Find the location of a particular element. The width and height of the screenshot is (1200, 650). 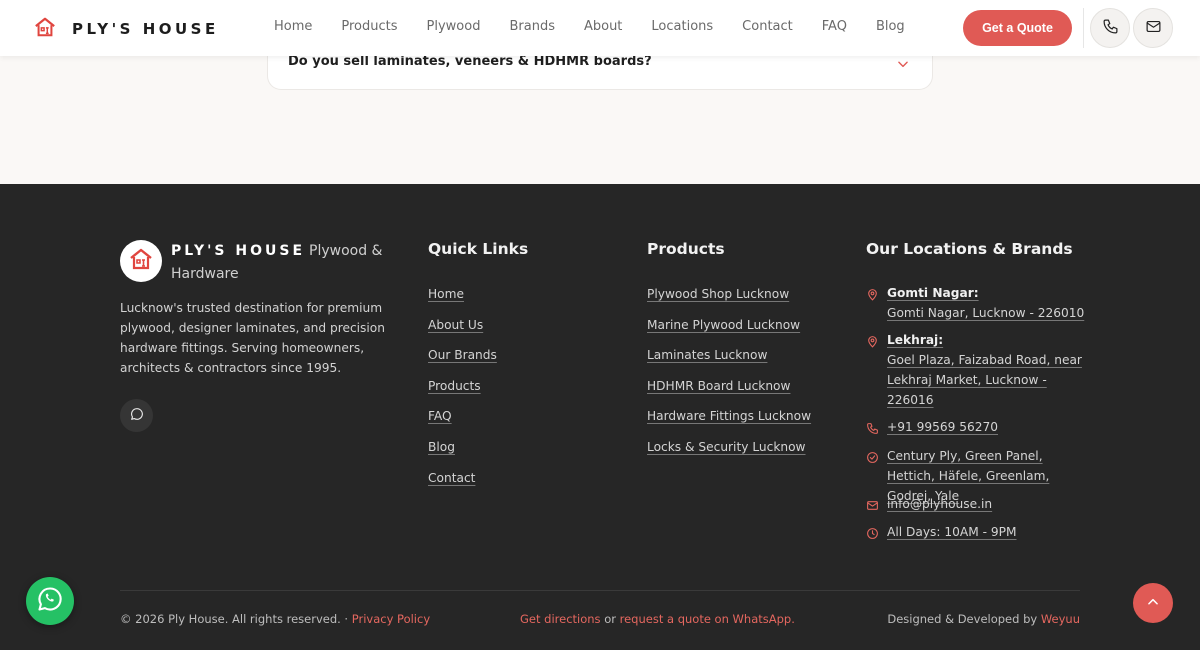

designed-by-text: Designed & Developed by is located at coordinates (962, 619).